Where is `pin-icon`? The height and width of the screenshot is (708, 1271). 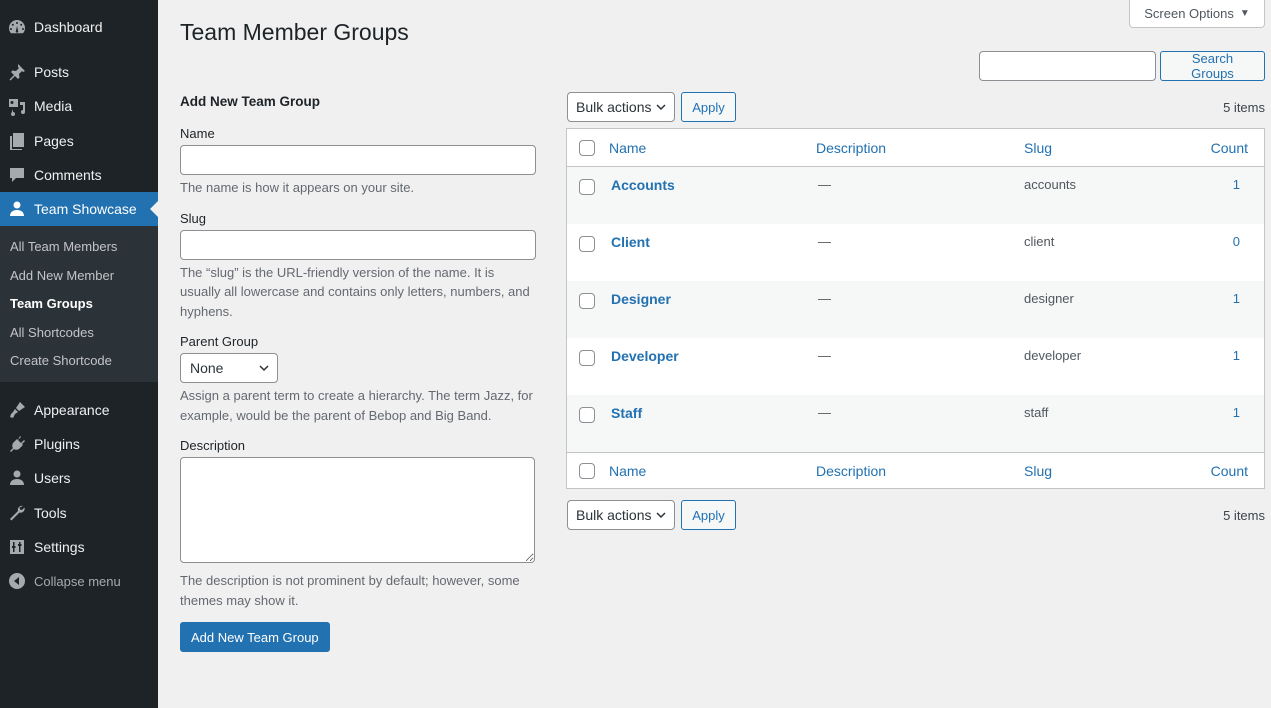
pin-icon is located at coordinates (17, 72).